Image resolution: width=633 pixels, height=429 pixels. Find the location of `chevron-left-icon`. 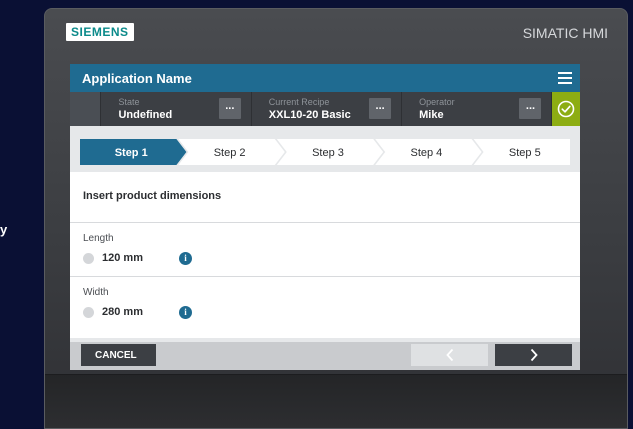

chevron-left-icon is located at coordinates (449, 355).